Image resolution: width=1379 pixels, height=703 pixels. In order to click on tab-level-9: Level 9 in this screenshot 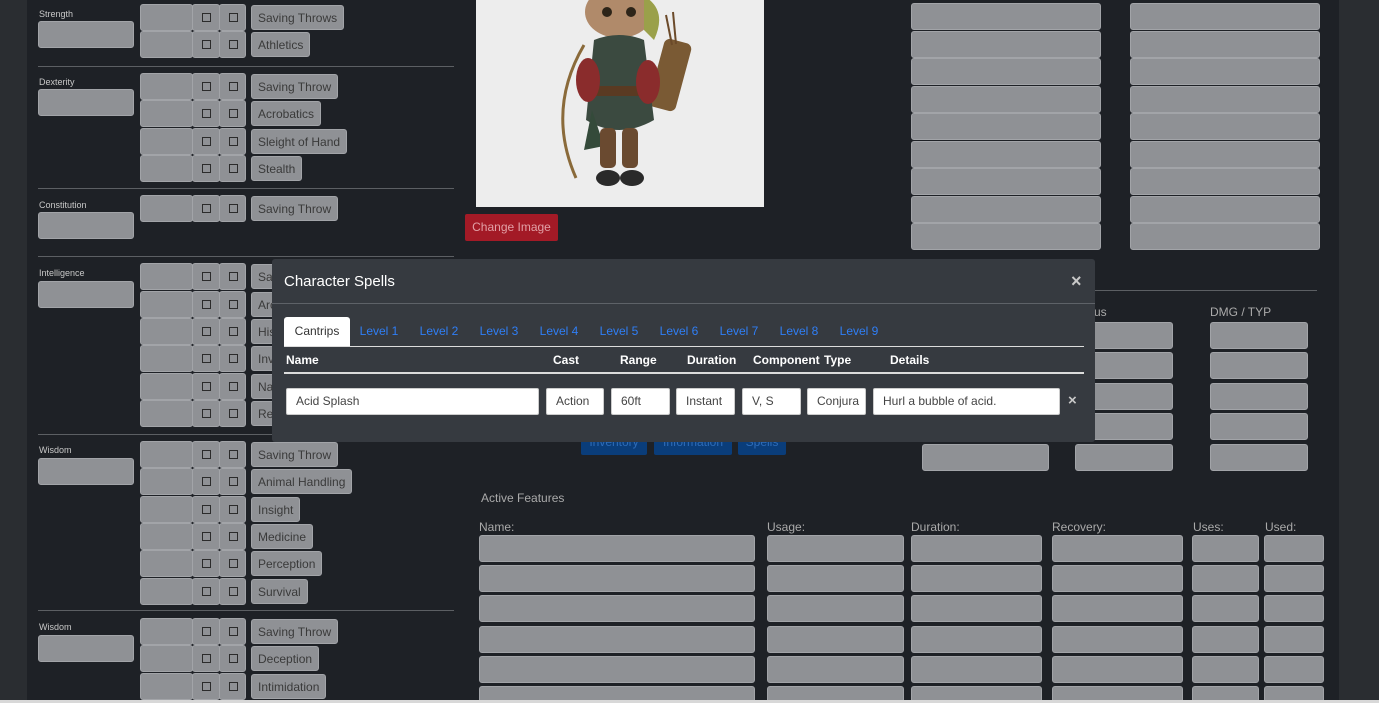, I will do `click(859, 332)`.